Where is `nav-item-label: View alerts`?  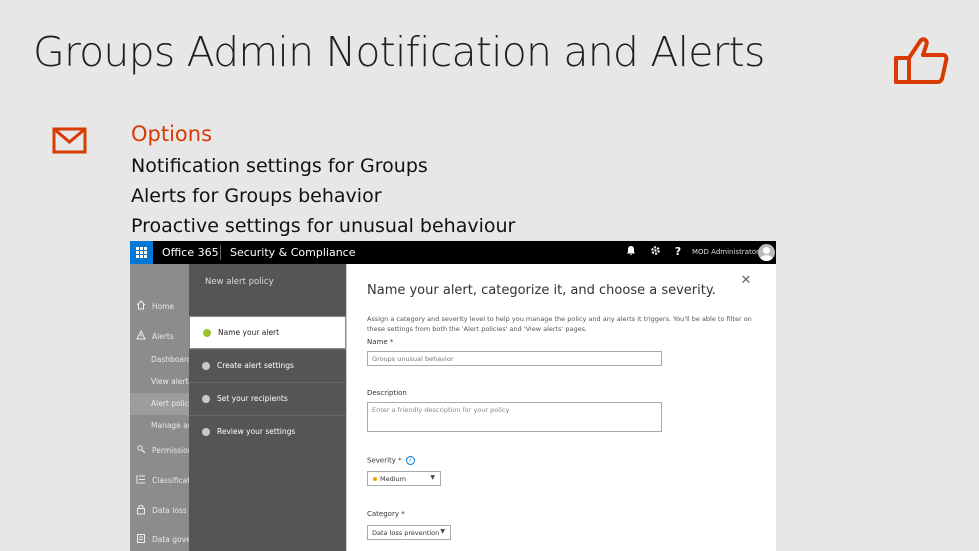 nav-item-label: View alerts is located at coordinates (170, 381).